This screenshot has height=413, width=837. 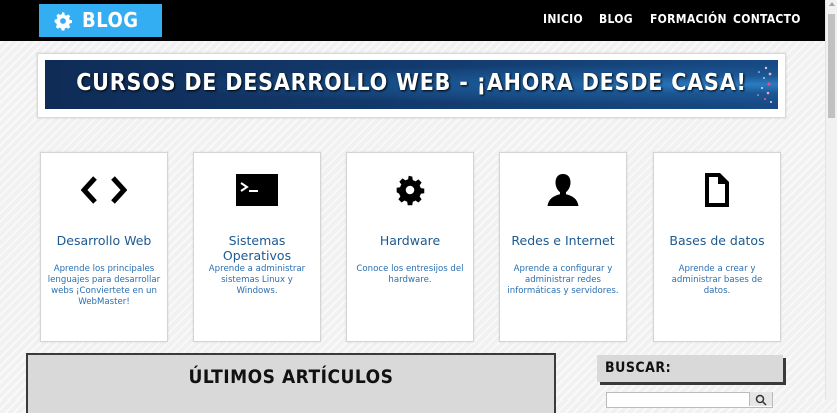 What do you see at coordinates (104, 190) in the screenshot?
I see `code-icon` at bounding box center [104, 190].